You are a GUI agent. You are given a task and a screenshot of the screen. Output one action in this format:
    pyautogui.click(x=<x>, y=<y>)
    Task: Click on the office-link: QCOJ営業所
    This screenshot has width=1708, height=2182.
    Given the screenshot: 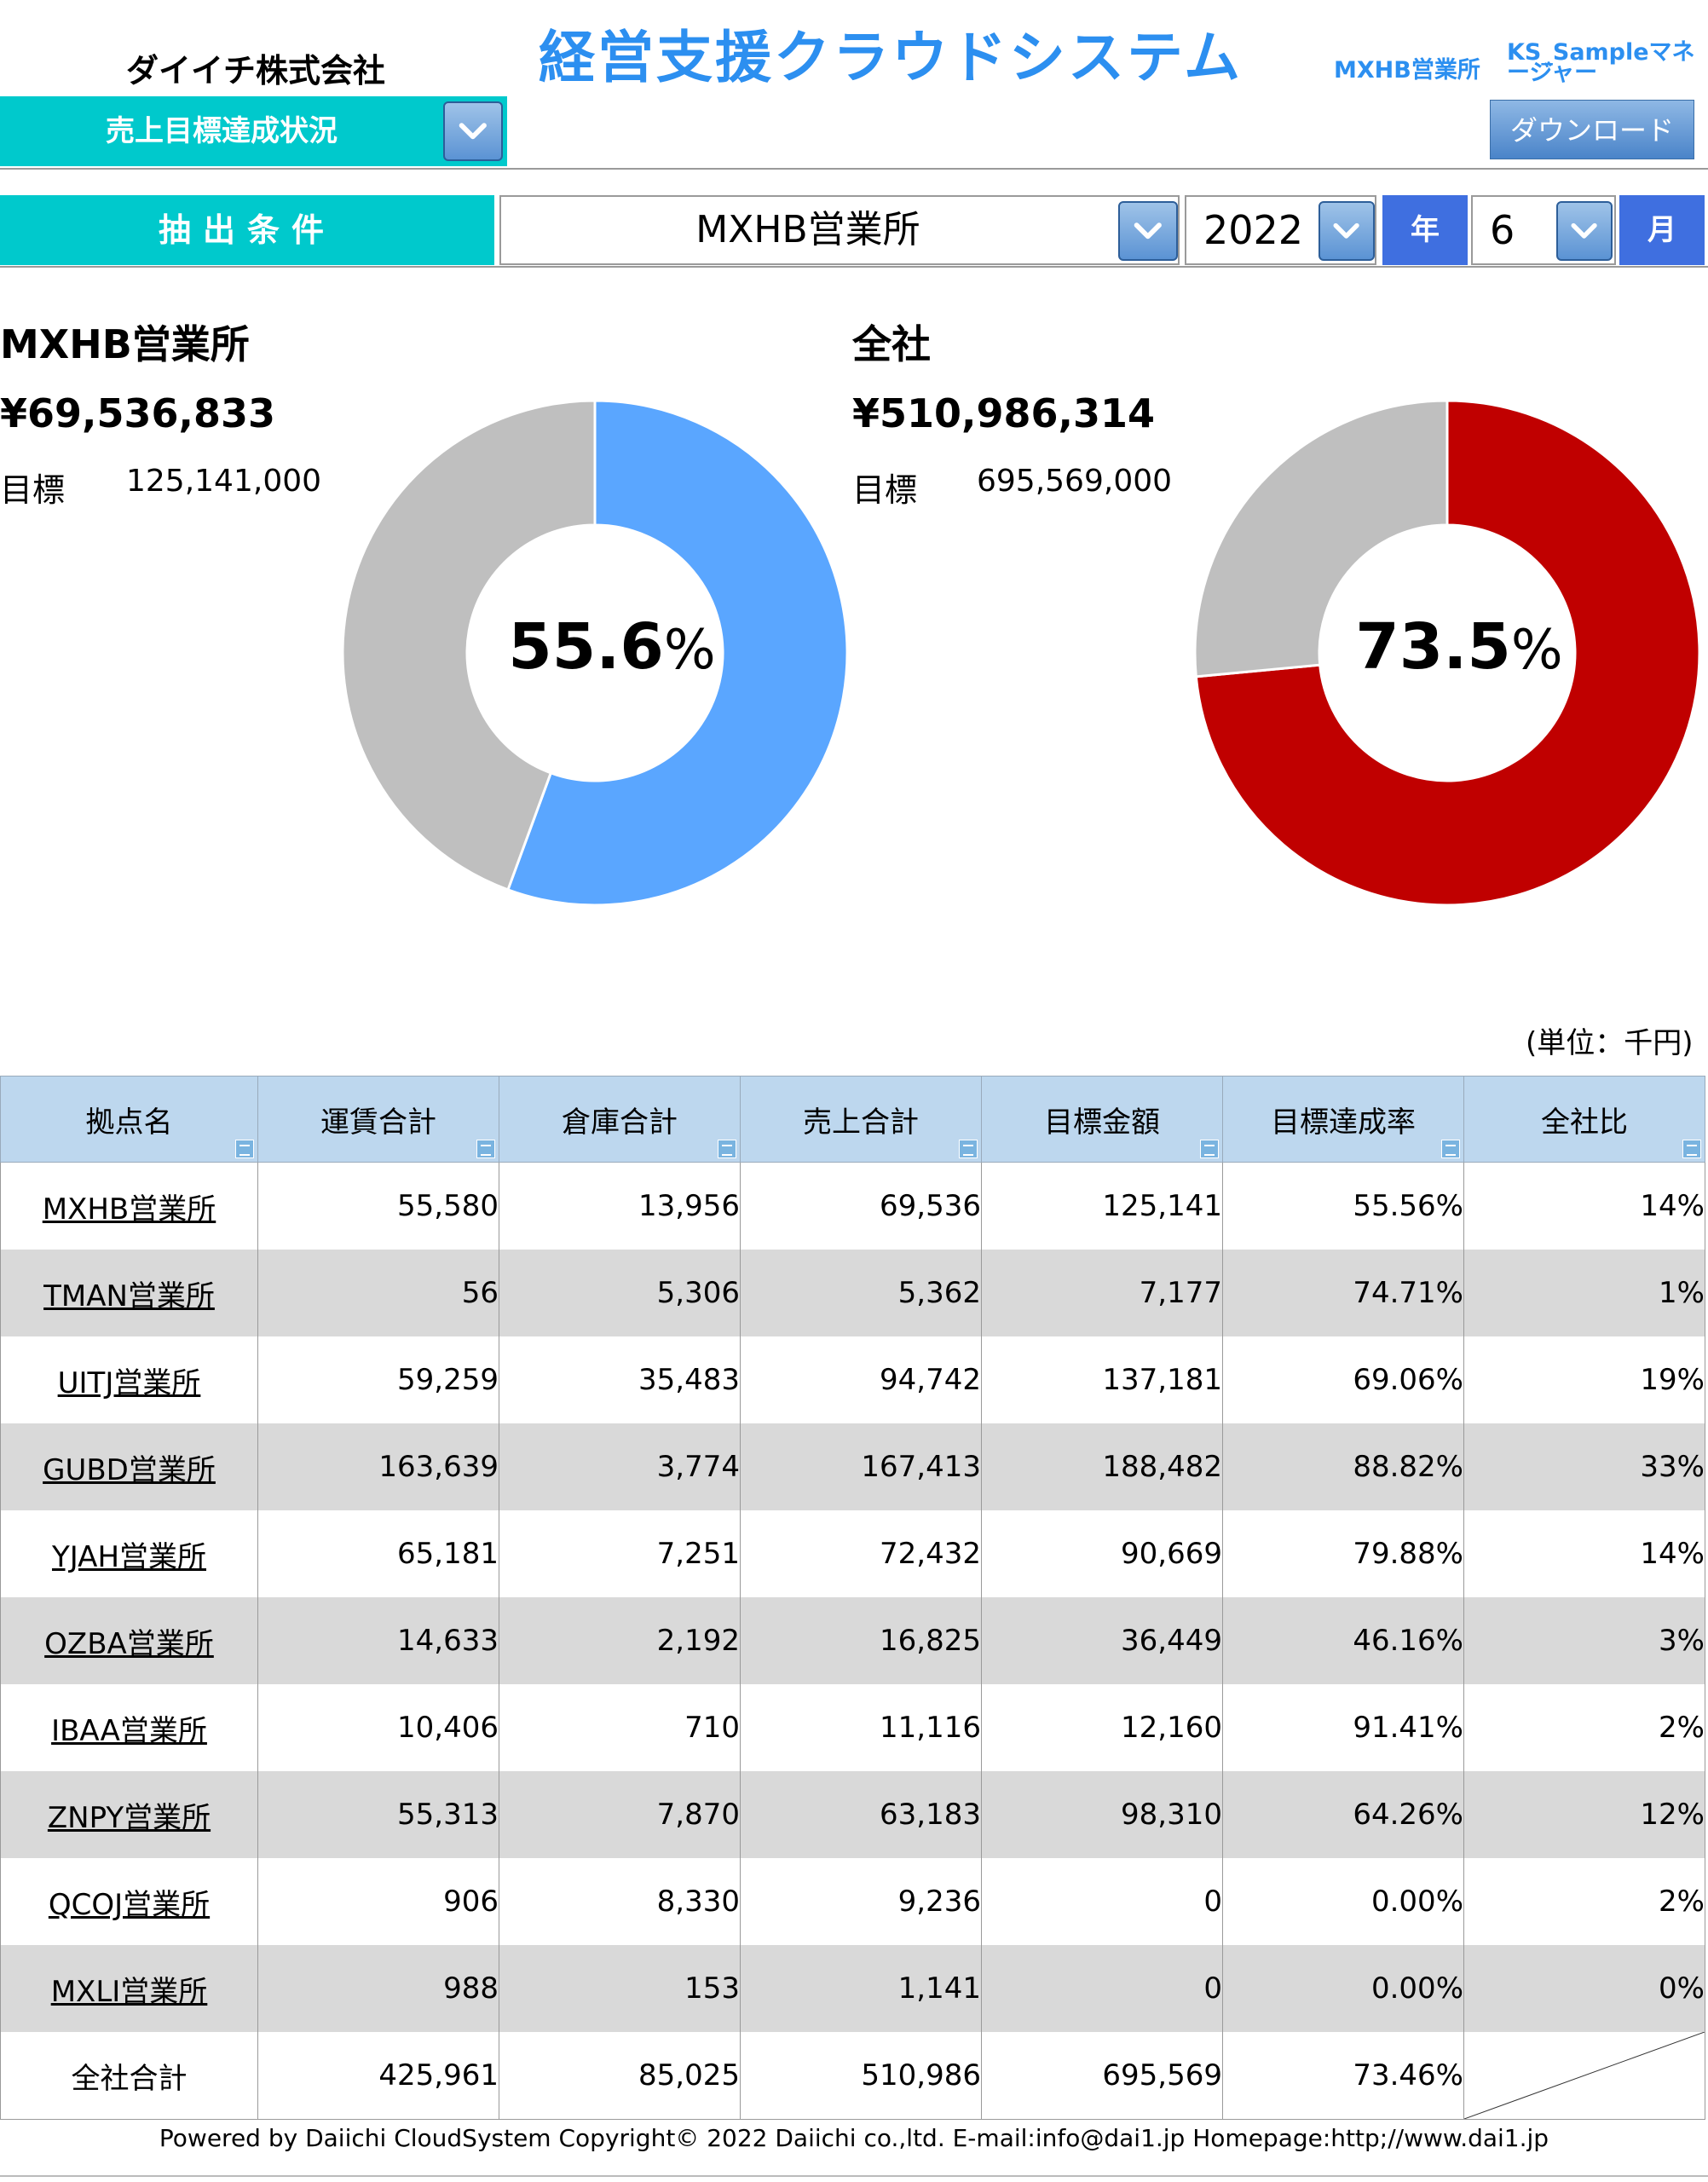 What is the action you would take?
    pyautogui.click(x=129, y=1905)
    